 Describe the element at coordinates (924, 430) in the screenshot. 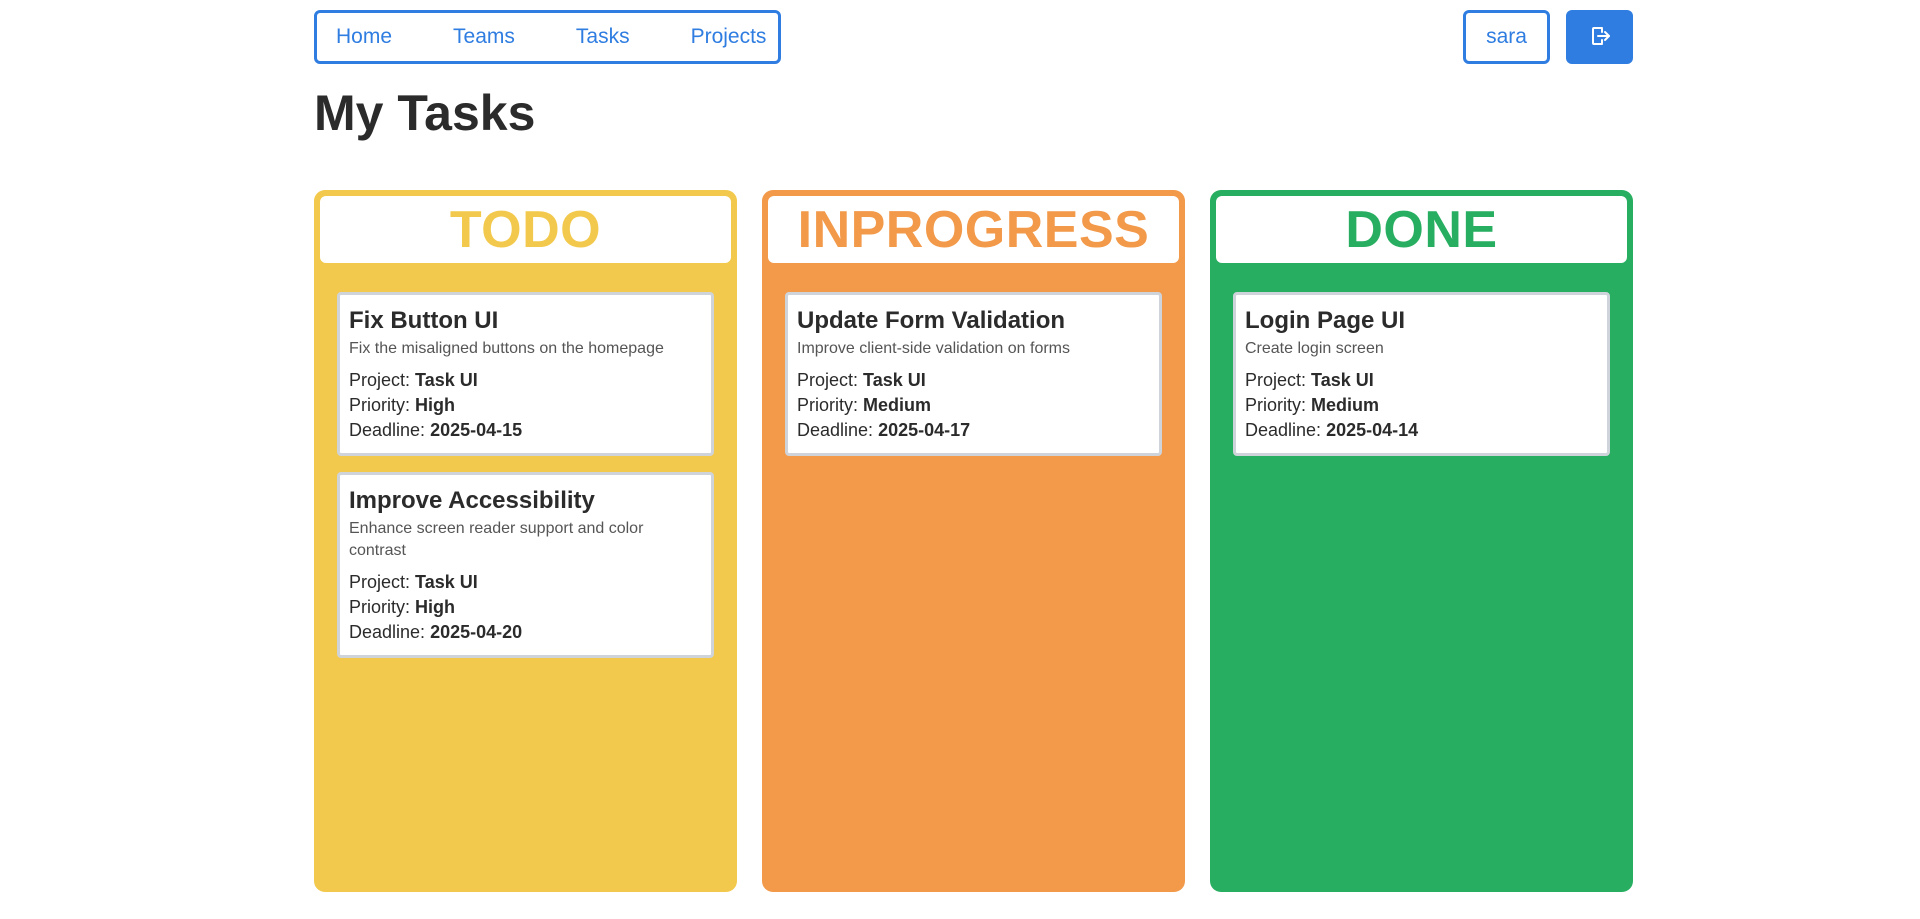

I see `deadline-value: 2025-04-17` at that location.